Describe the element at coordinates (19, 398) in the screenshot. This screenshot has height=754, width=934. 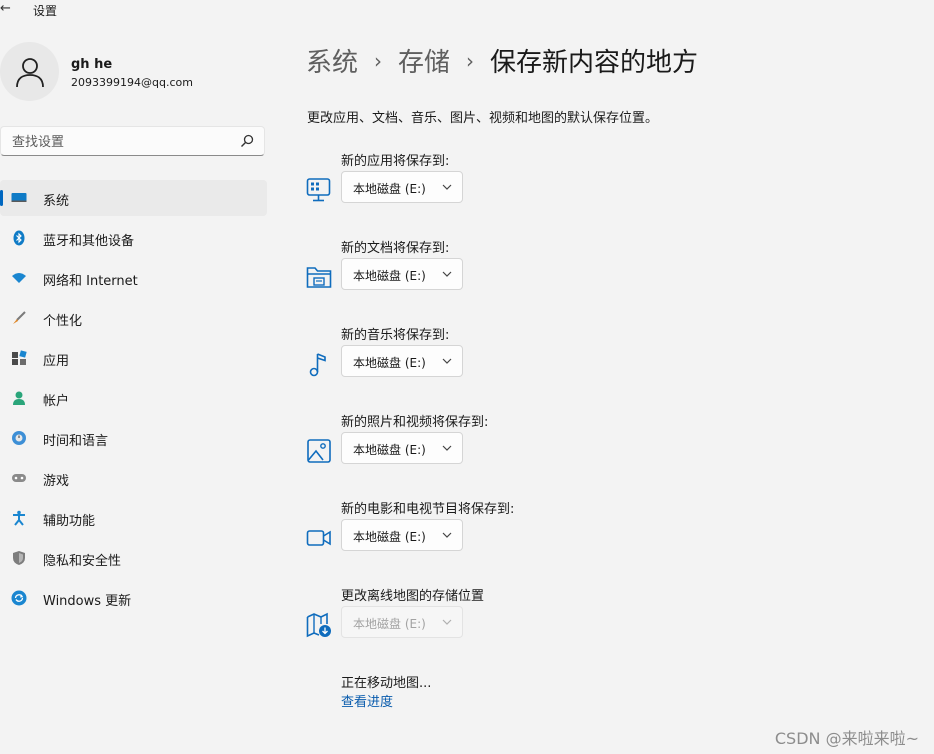
I see `account-icon` at that location.